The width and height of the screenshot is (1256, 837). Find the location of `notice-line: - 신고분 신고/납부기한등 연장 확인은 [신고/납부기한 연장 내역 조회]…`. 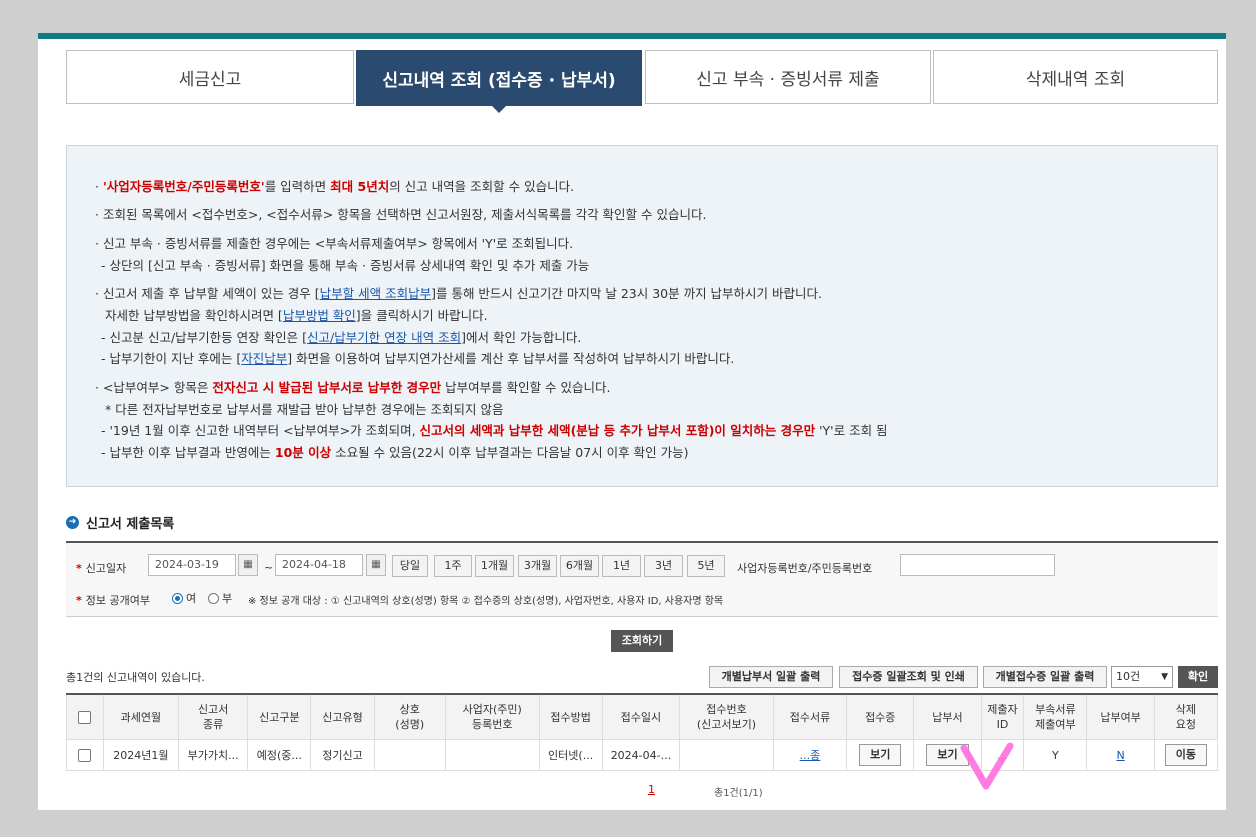

notice-line: - 신고분 신고/납부기한등 연장 확인은 [신고/납부기한 연장 내역 조회]… is located at coordinates (341, 337).